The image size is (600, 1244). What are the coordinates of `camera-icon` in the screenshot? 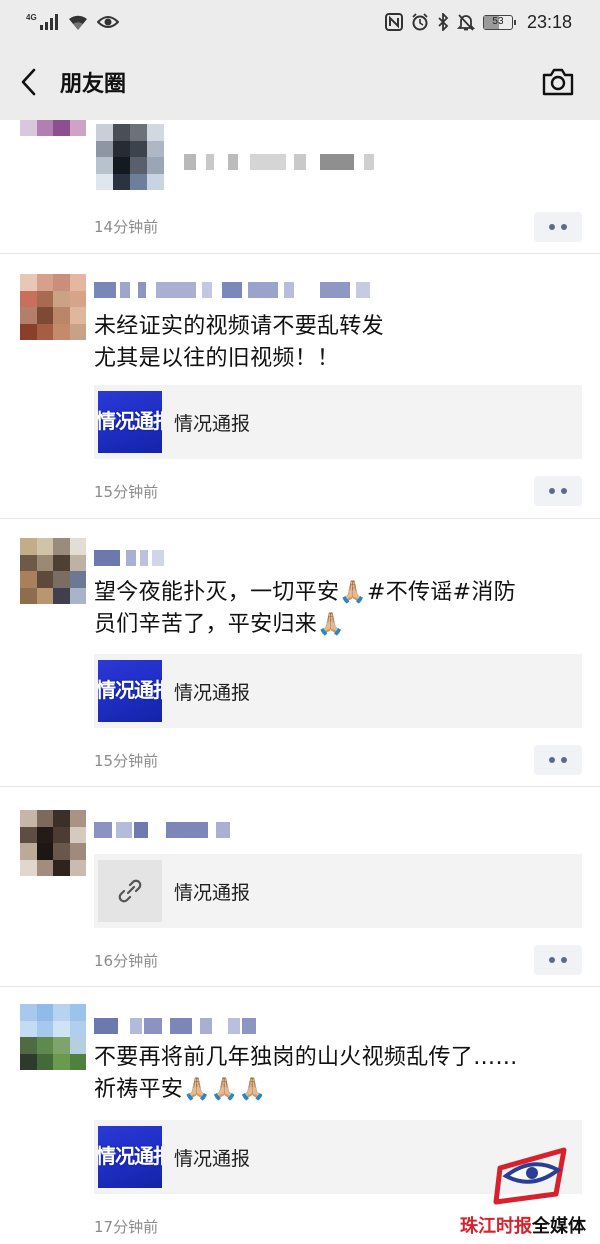 It's located at (558, 82).